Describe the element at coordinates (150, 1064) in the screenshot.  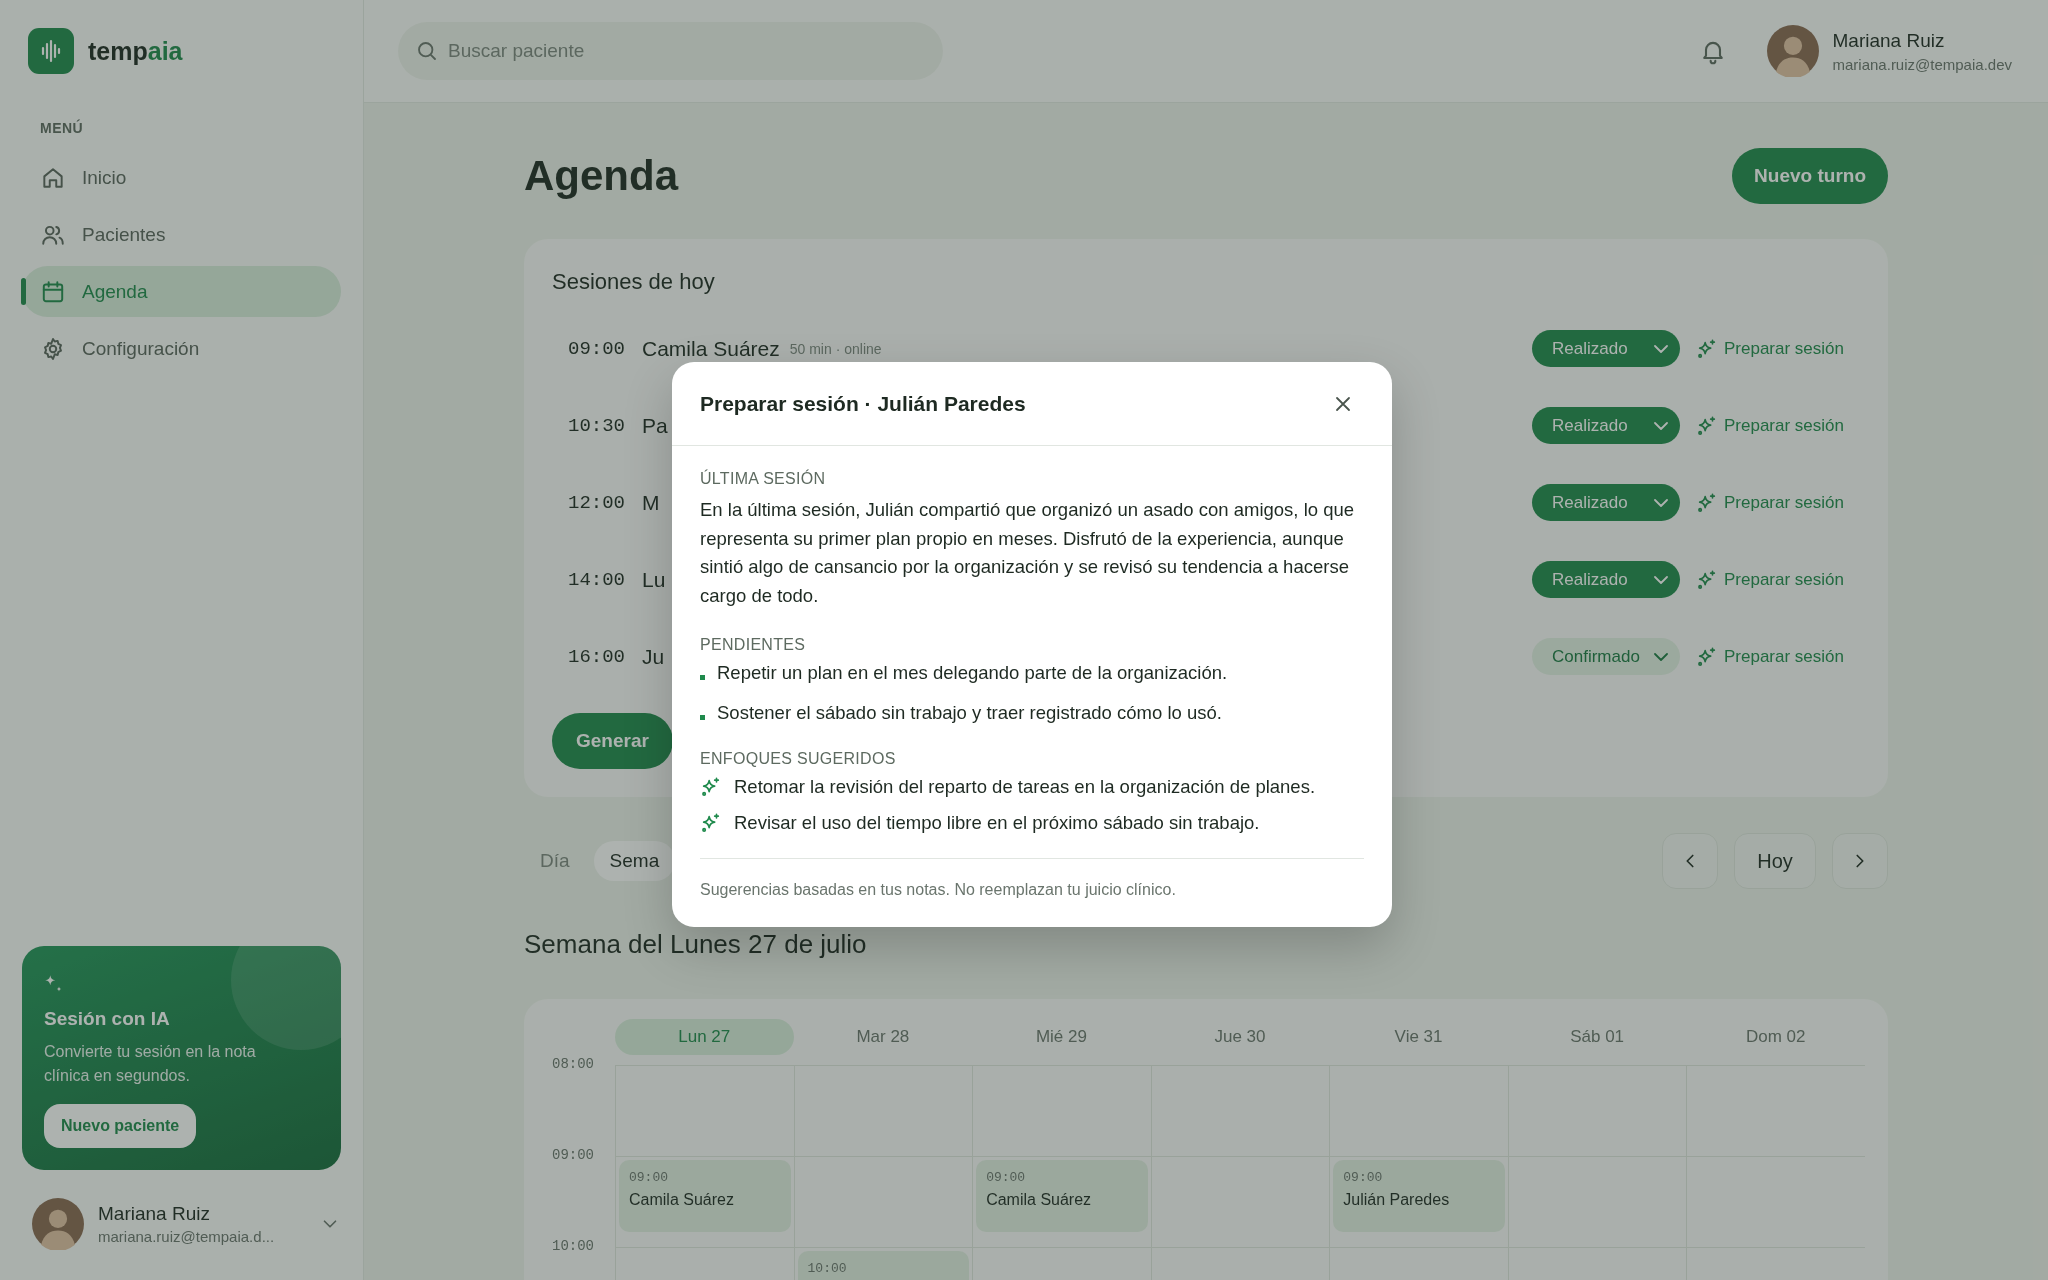
I see `promo-text: Convierte tu sesión en la nota clínica en segundos.` at that location.